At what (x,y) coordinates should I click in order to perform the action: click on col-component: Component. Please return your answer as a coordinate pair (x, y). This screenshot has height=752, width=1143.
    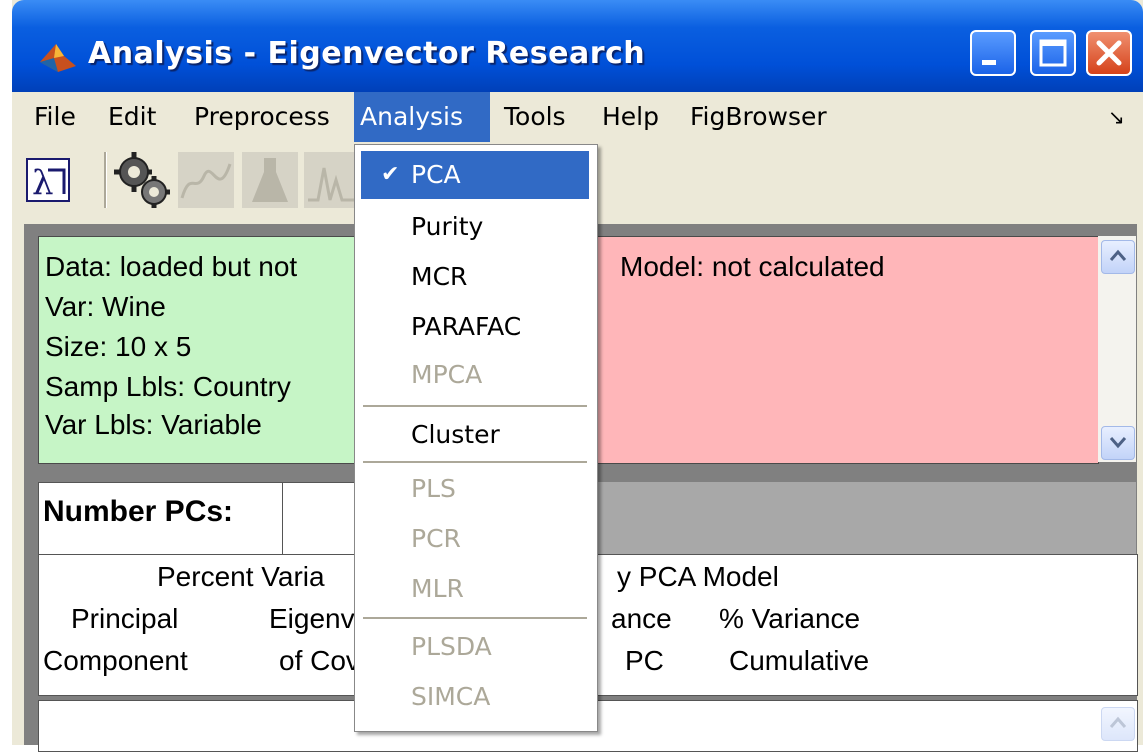
    Looking at the image, I should click on (115, 660).